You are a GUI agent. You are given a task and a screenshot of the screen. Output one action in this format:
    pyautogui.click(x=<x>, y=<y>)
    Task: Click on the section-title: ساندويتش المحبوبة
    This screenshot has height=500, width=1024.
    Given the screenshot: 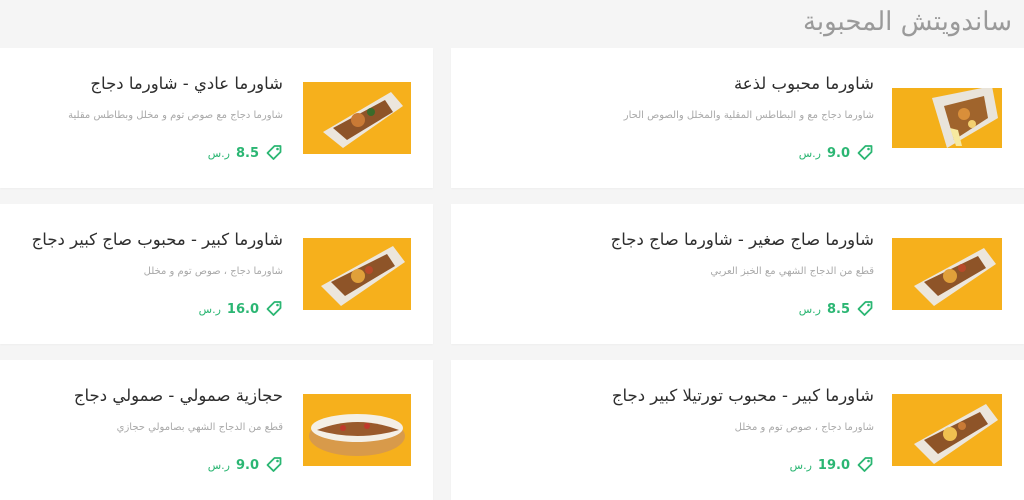 What is the action you would take?
    pyautogui.click(x=907, y=22)
    